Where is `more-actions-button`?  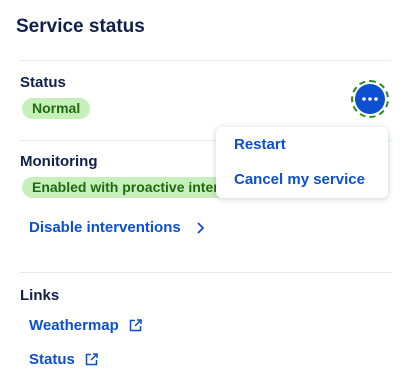
more-actions-button is located at coordinates (370, 99).